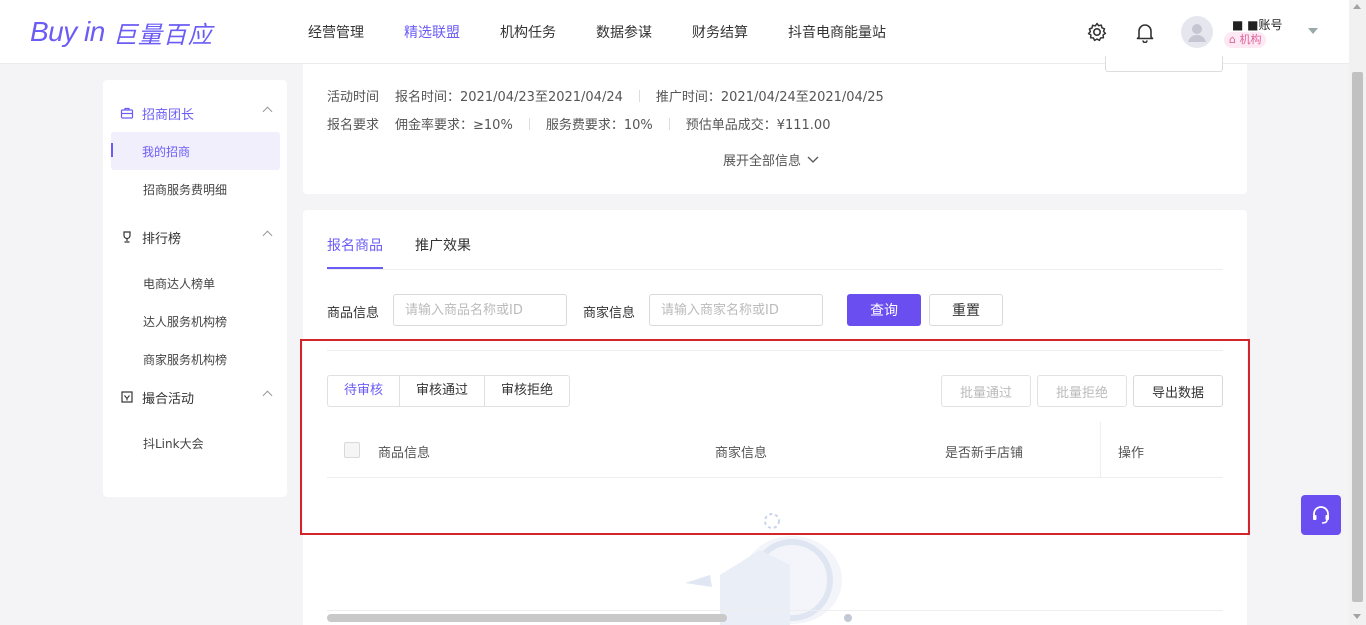 The height and width of the screenshot is (625, 1366). What do you see at coordinates (195, 283) in the screenshot?
I see `sidebar-item-influencer-ranking: 电商达人榜单` at bounding box center [195, 283].